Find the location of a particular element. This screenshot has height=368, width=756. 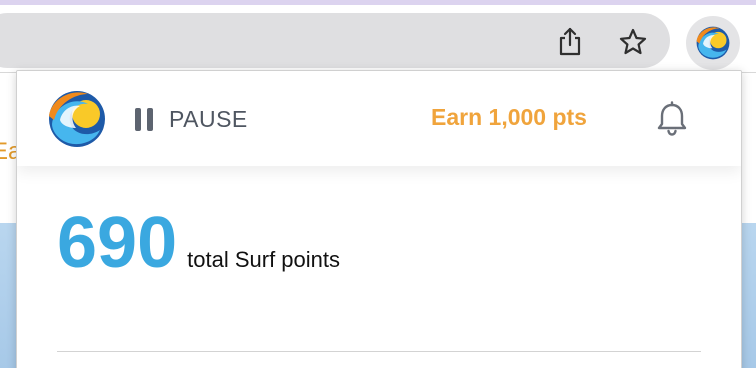

pause-icon is located at coordinates (144, 119).